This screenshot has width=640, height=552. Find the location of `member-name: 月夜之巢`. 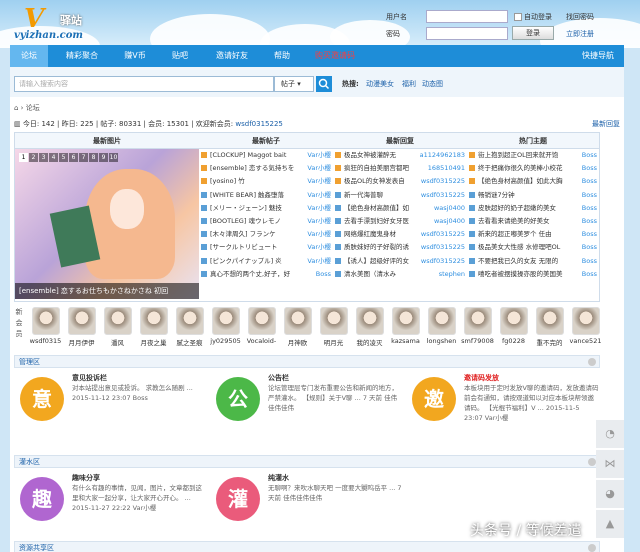

member-name: 月夜之巢 is located at coordinates (153, 342).